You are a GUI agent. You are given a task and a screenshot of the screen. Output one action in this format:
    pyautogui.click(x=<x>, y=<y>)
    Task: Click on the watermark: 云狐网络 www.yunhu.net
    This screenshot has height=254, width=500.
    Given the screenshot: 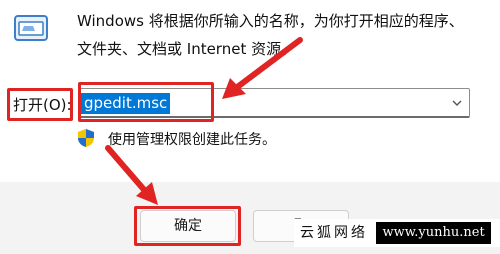 What is the action you would take?
    pyautogui.click(x=397, y=233)
    